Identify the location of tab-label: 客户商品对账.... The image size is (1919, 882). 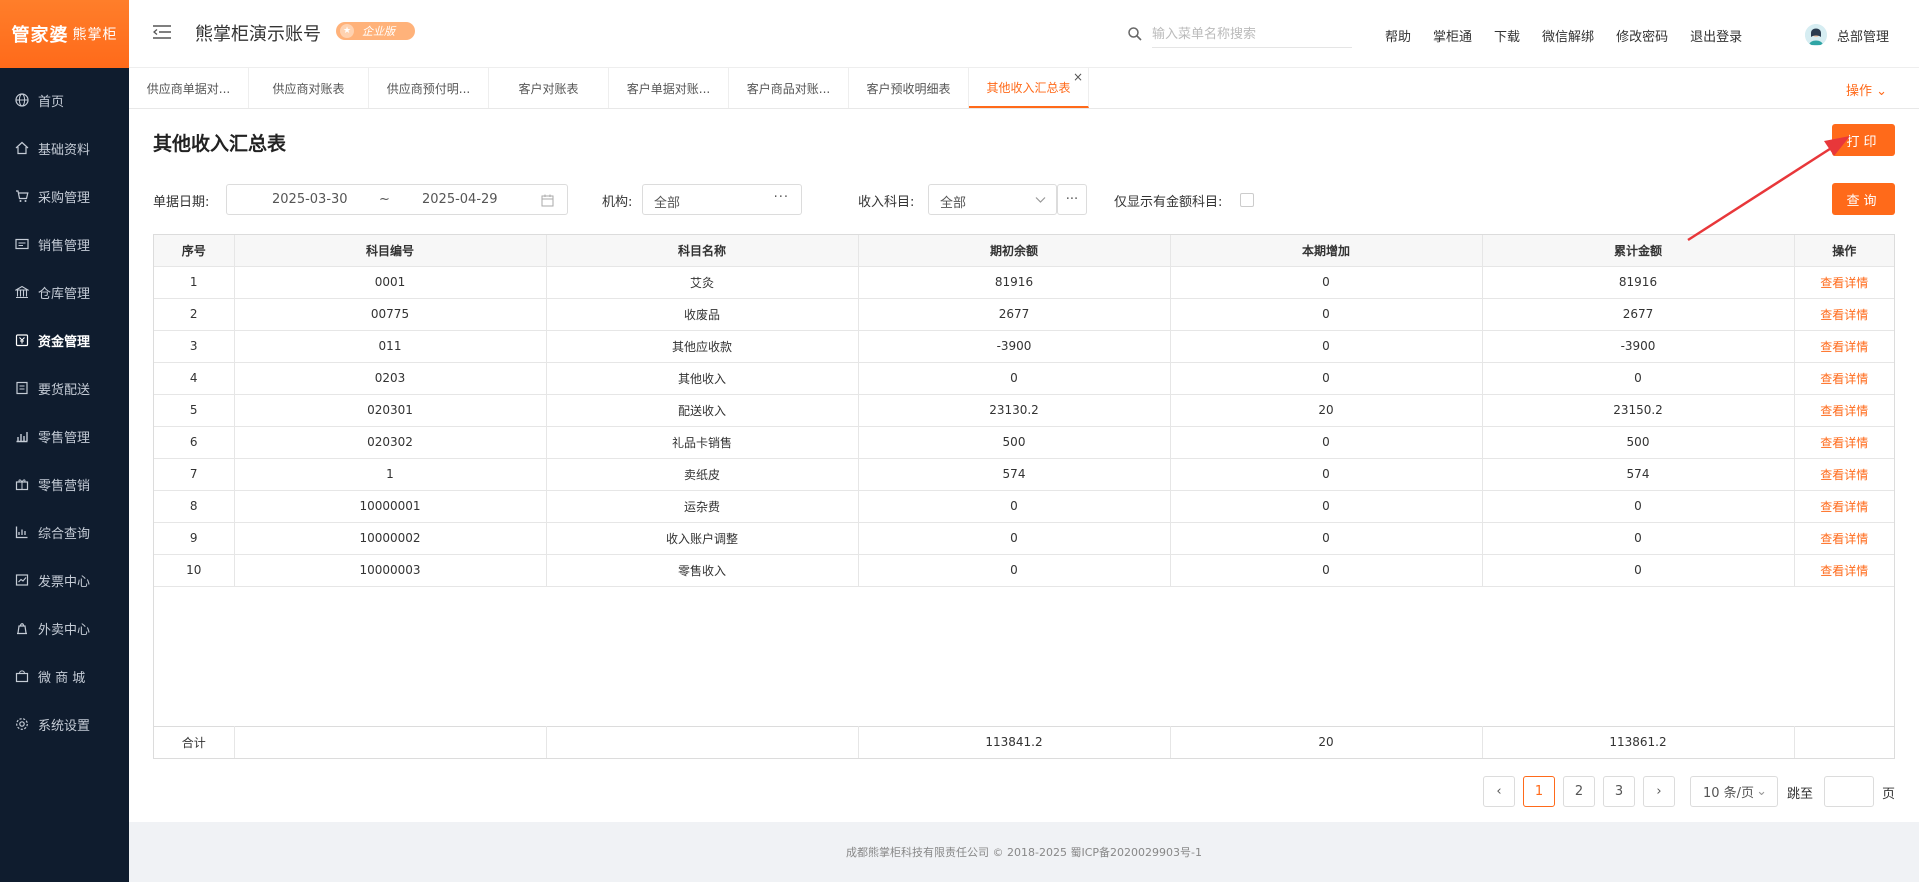
(788, 88).